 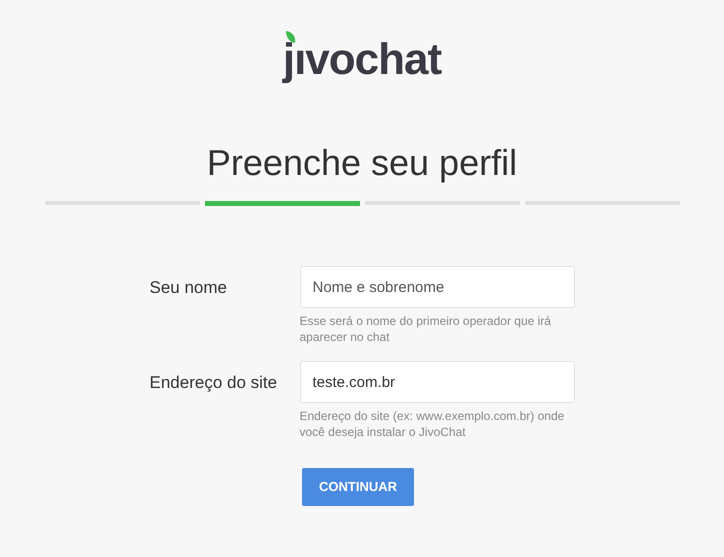 What do you see at coordinates (426, 329) in the screenshot?
I see `field-hint: Esse será o nome do primeiro operador que irá aparecer no chat` at bounding box center [426, 329].